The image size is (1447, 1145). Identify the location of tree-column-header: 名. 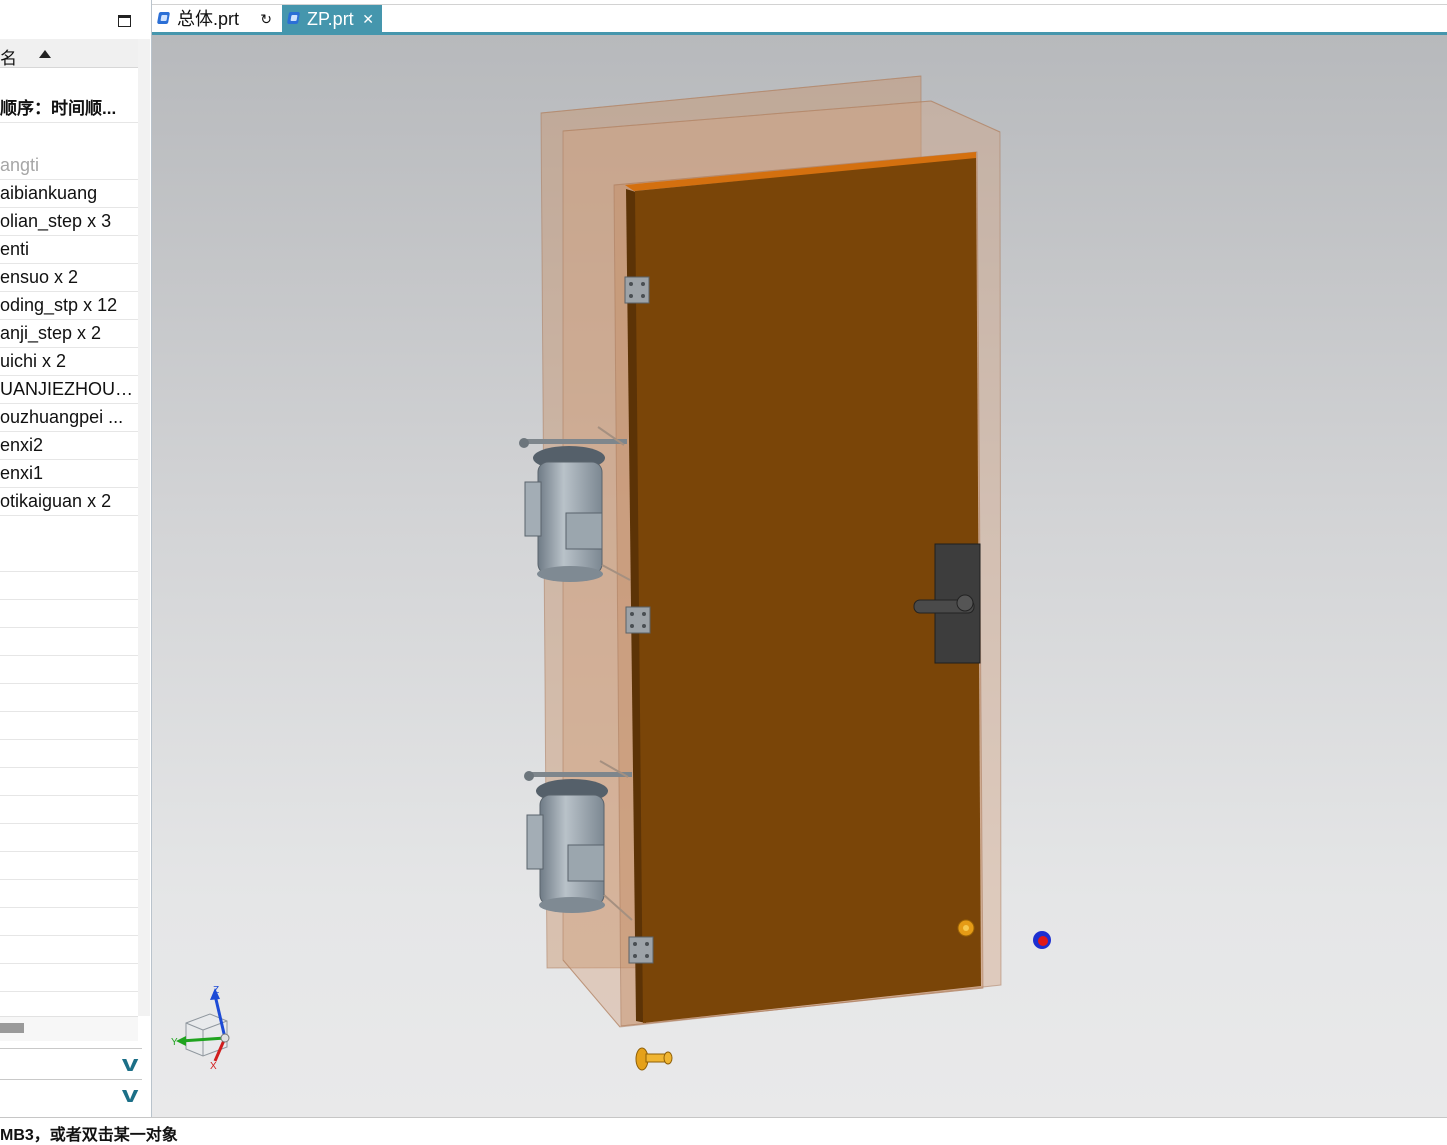
(69, 53).